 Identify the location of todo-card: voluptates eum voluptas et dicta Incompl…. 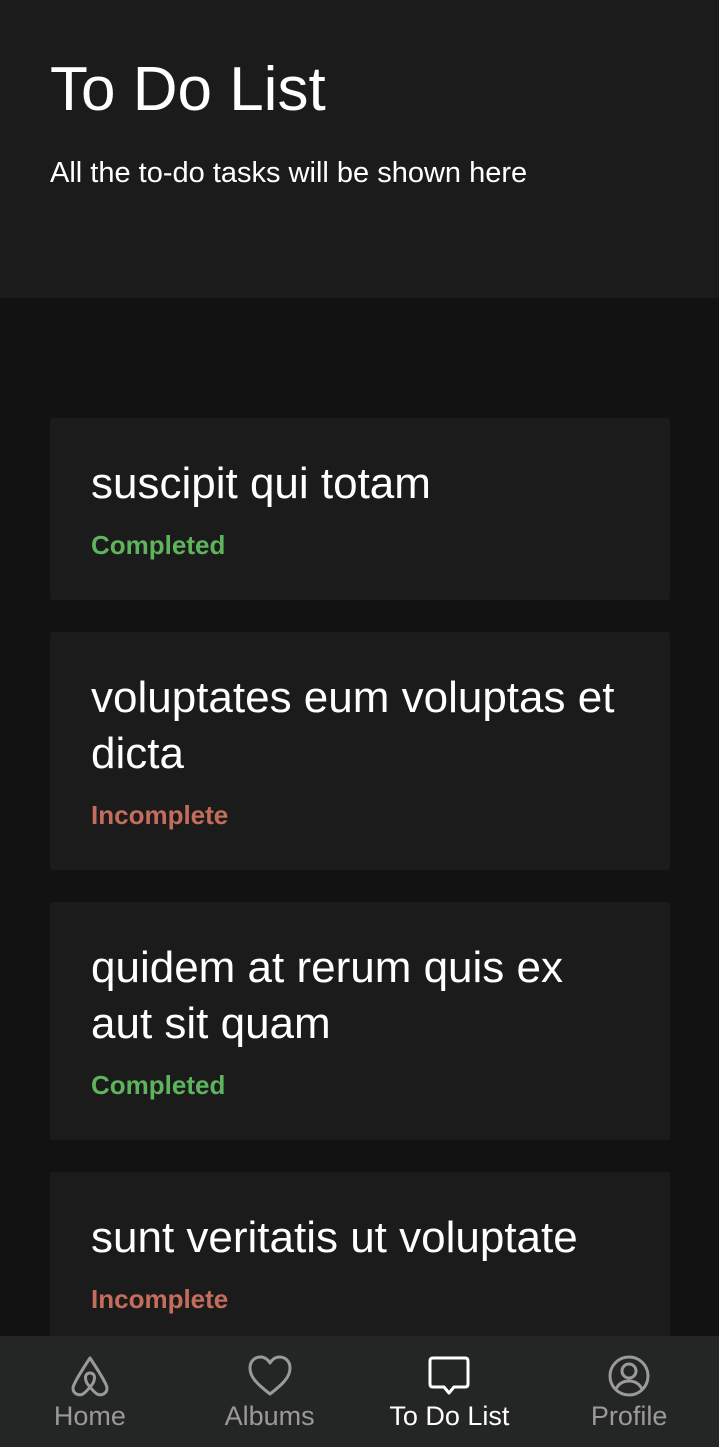
(360, 751).